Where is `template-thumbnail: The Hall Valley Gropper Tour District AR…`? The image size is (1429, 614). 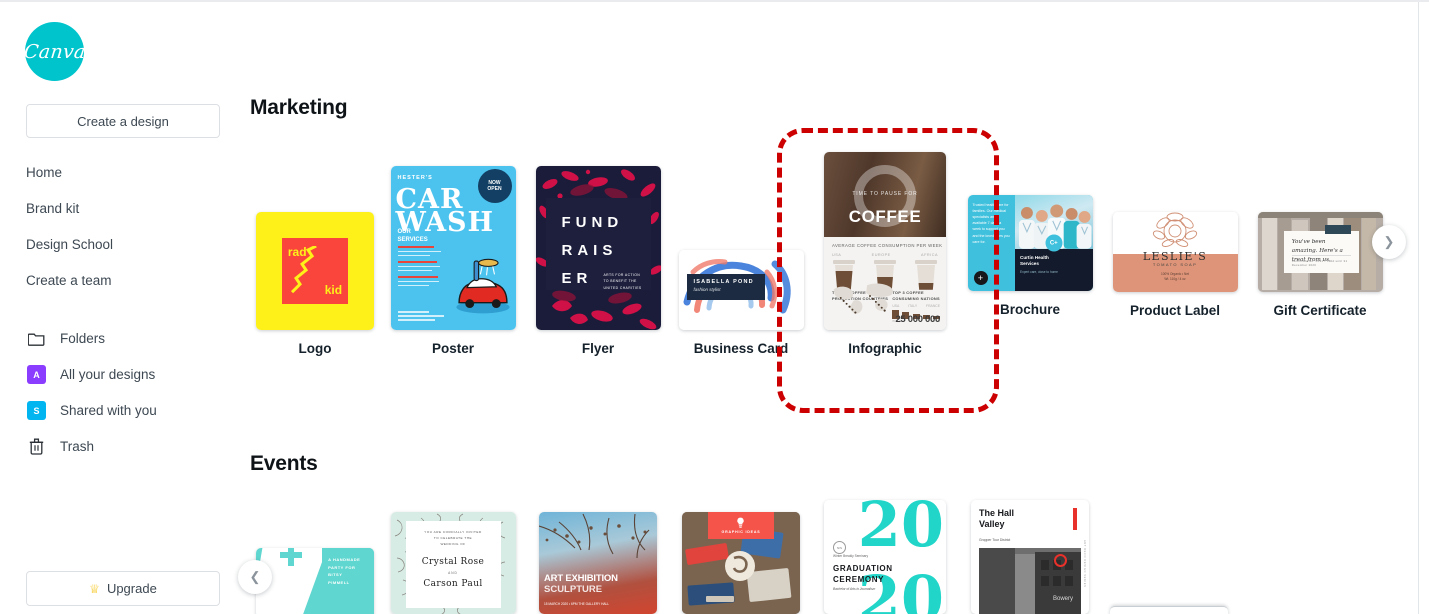
template-thumbnail: The Hall Valley Gropper Tour District AR… is located at coordinates (1030, 557).